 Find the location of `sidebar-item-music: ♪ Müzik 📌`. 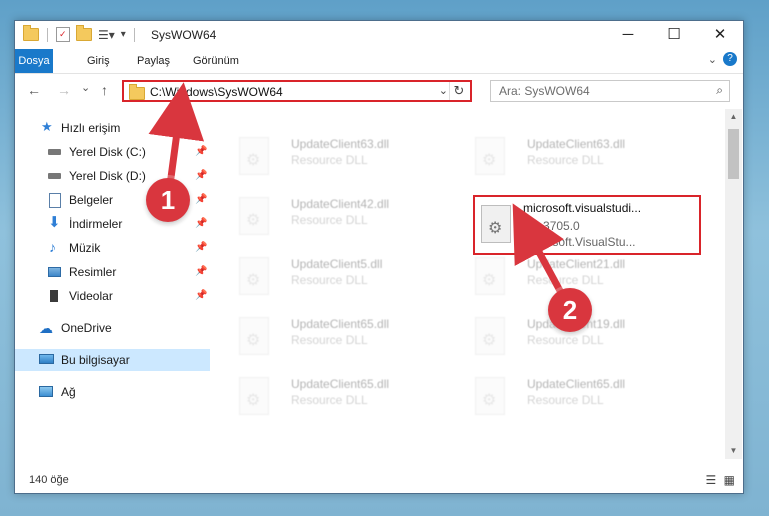

sidebar-item-music: ♪ Müzik 📌 is located at coordinates (112, 248).